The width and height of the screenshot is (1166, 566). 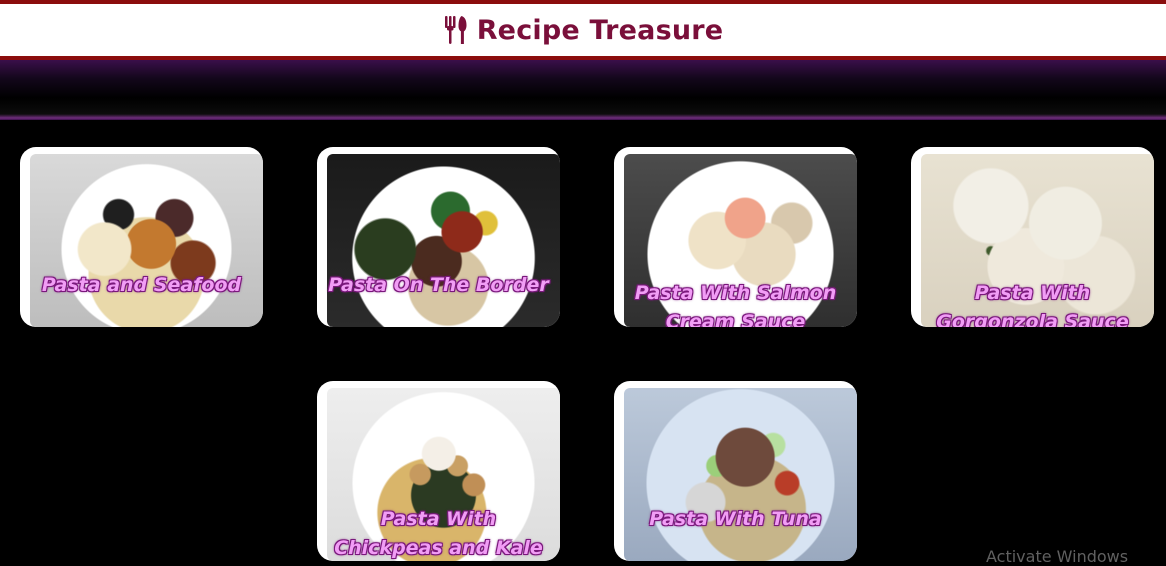 I want to click on recipe-card: Pasta With Salmon Cream Sauce, so click(x=735, y=237).